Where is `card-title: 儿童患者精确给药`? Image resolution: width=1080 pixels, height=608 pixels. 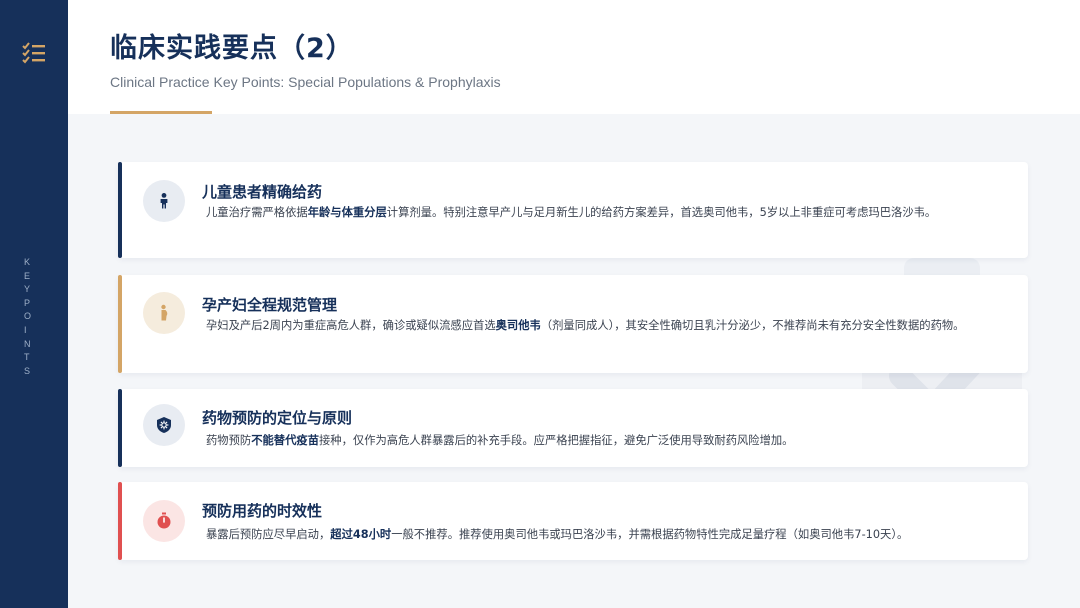 card-title: 儿童患者精确给药 is located at coordinates (262, 192).